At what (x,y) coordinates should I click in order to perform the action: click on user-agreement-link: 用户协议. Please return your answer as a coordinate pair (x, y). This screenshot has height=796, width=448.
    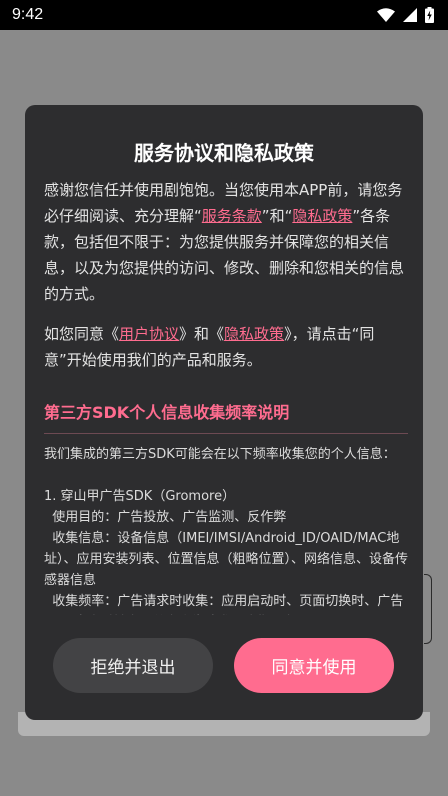
    Looking at the image, I should click on (149, 334).